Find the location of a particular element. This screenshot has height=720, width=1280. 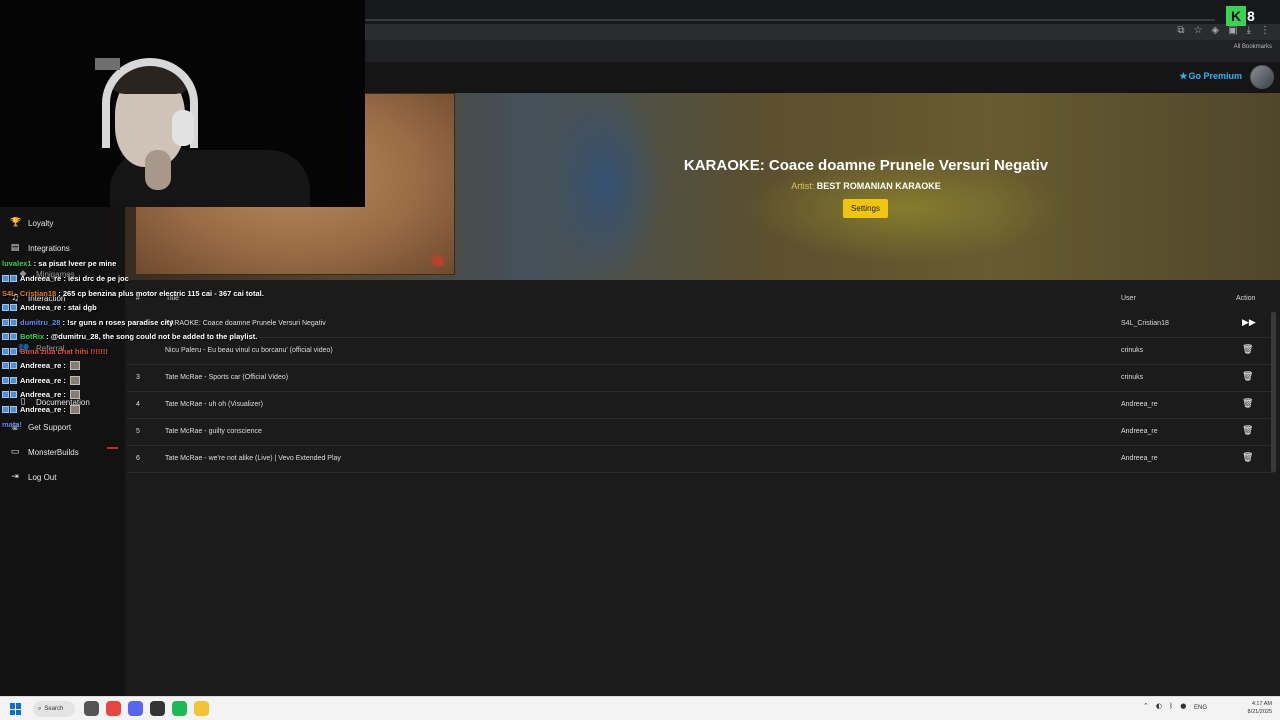

chat-message: Buna ziua chat hihi !!!!!!! is located at coordinates (55, 351).